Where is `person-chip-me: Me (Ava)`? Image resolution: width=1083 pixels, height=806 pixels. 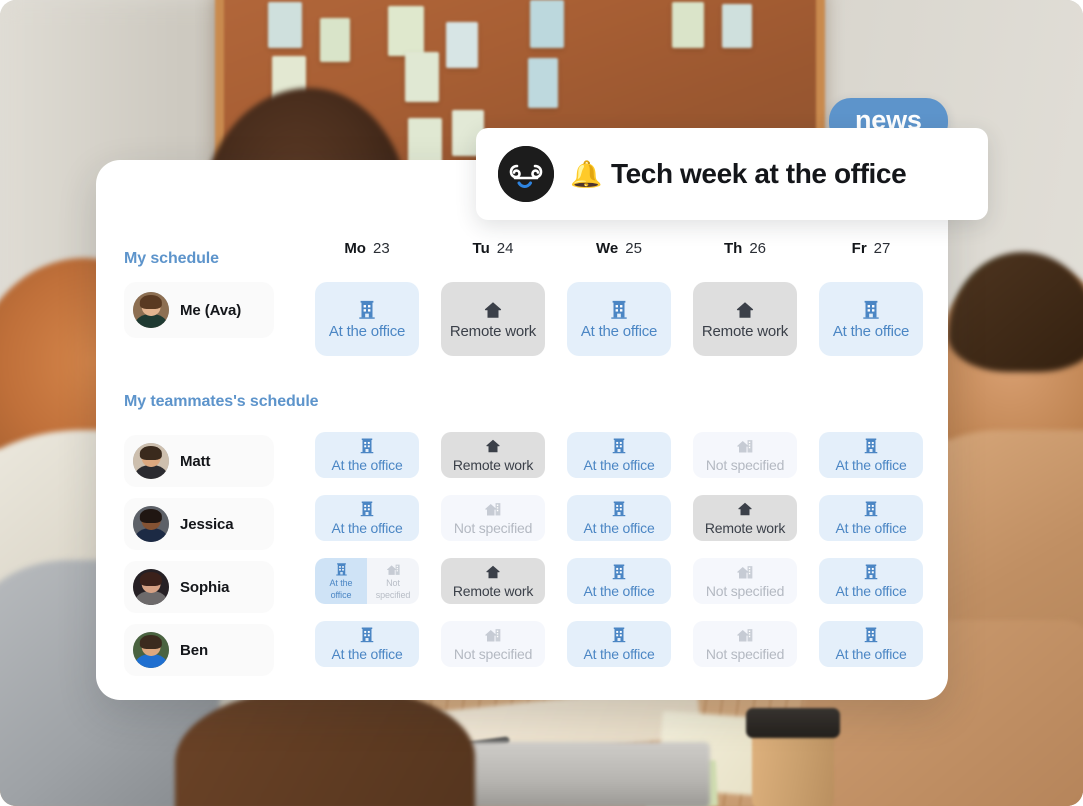 person-chip-me: Me (Ava) is located at coordinates (199, 310).